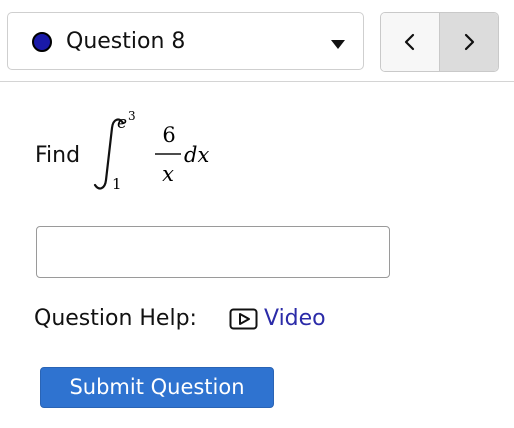  I want to click on question-selector-label: Question 8, so click(126, 41).